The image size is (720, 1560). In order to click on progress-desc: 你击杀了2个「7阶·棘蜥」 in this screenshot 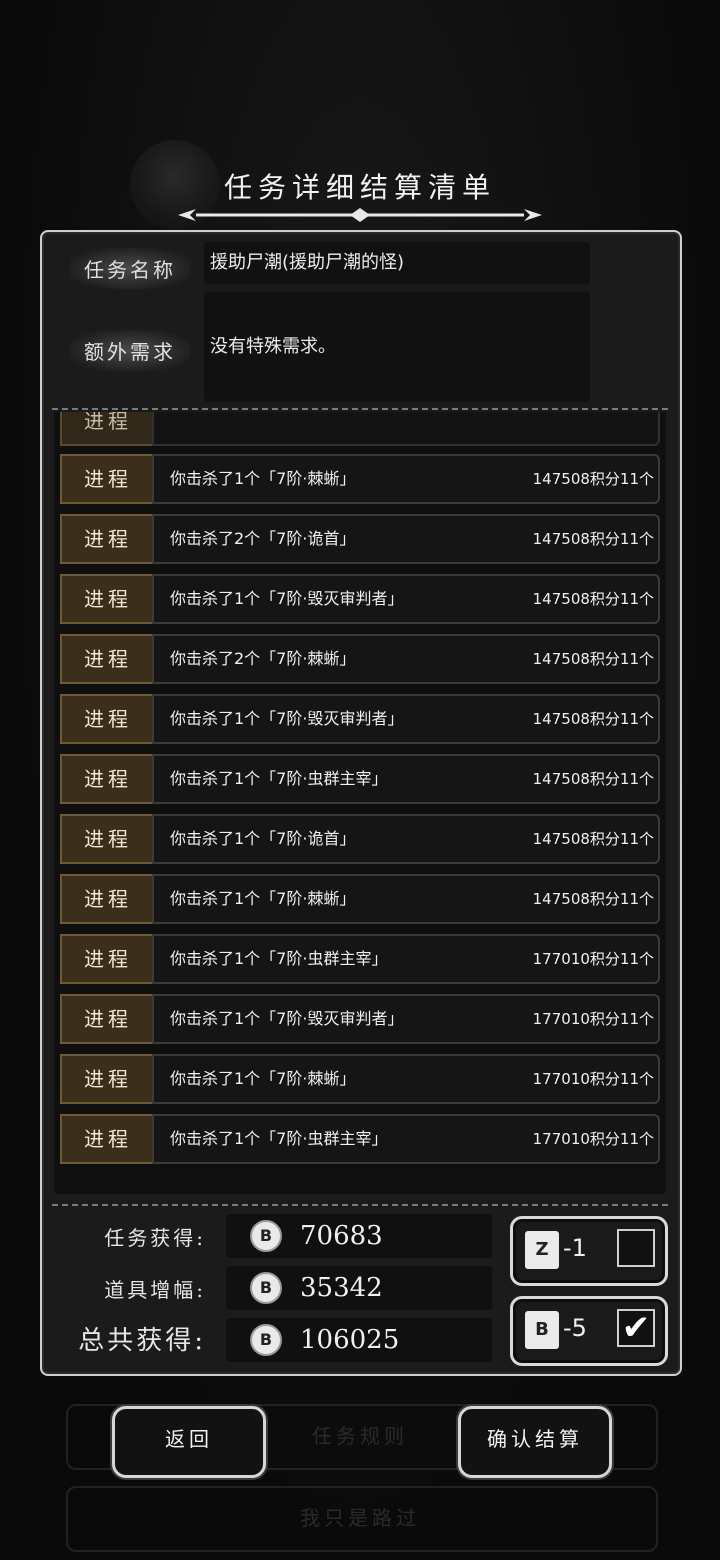, I will do `click(263, 658)`.